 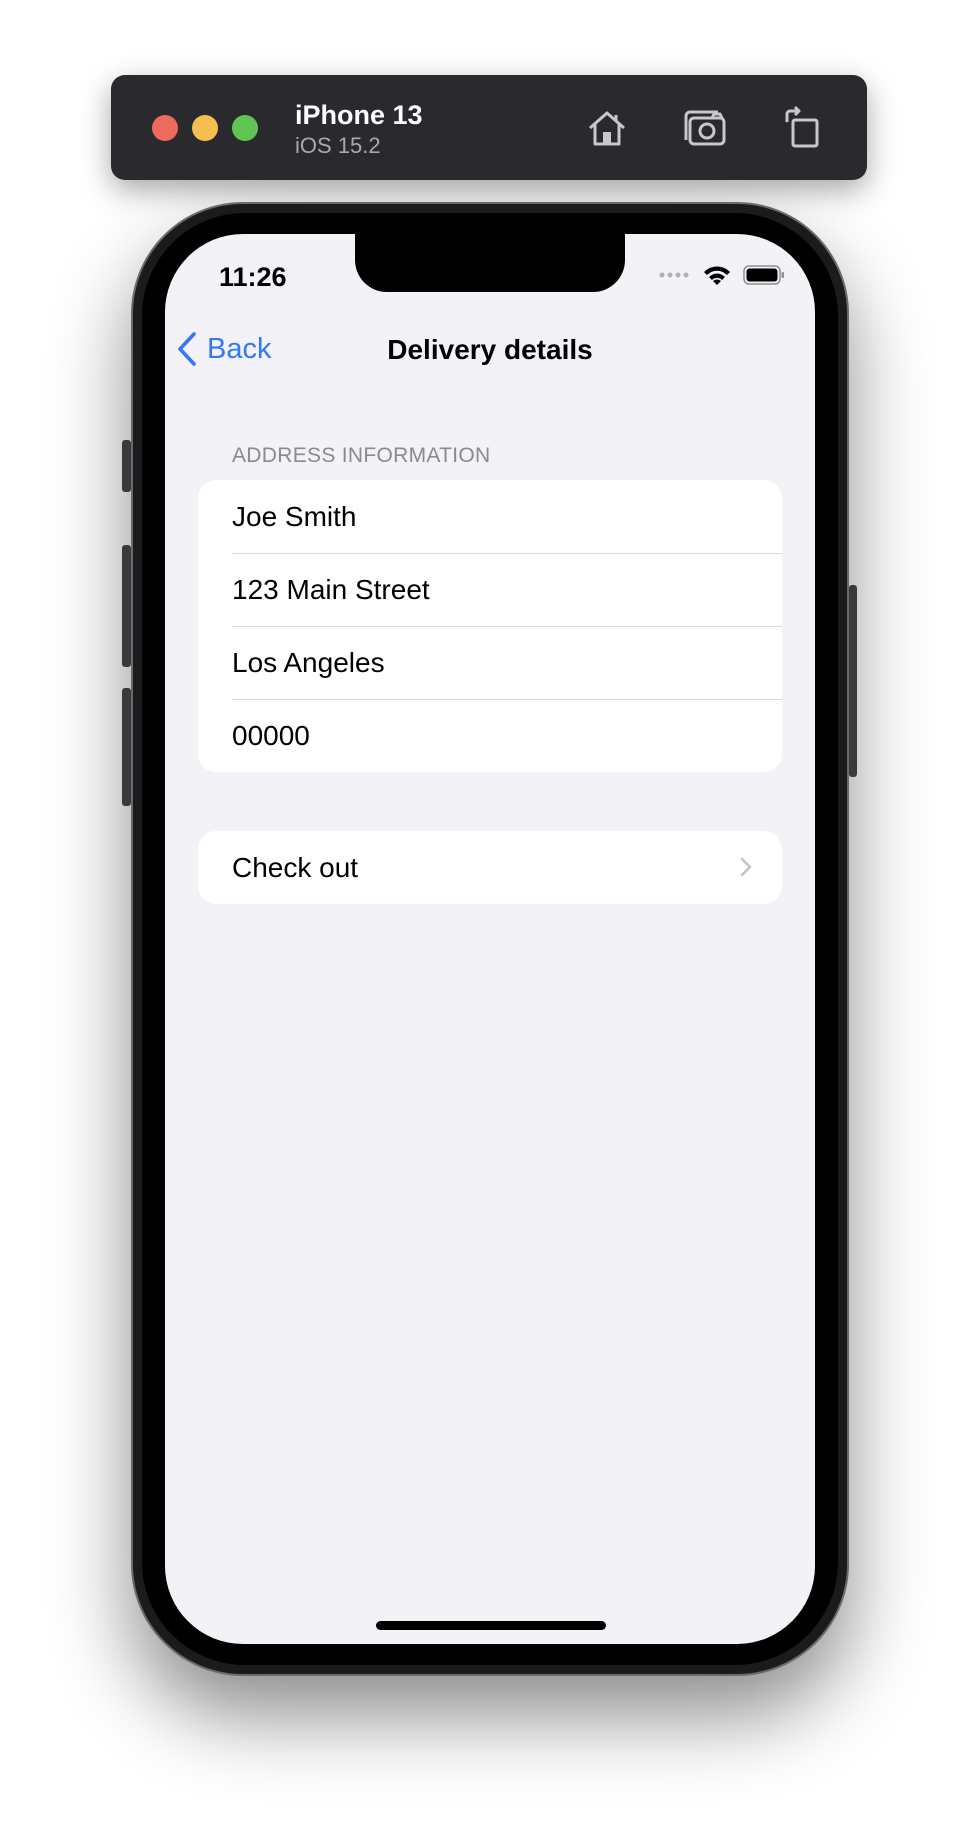 What do you see at coordinates (338, 145) in the screenshot?
I see `os-version: iOS 15.2` at bounding box center [338, 145].